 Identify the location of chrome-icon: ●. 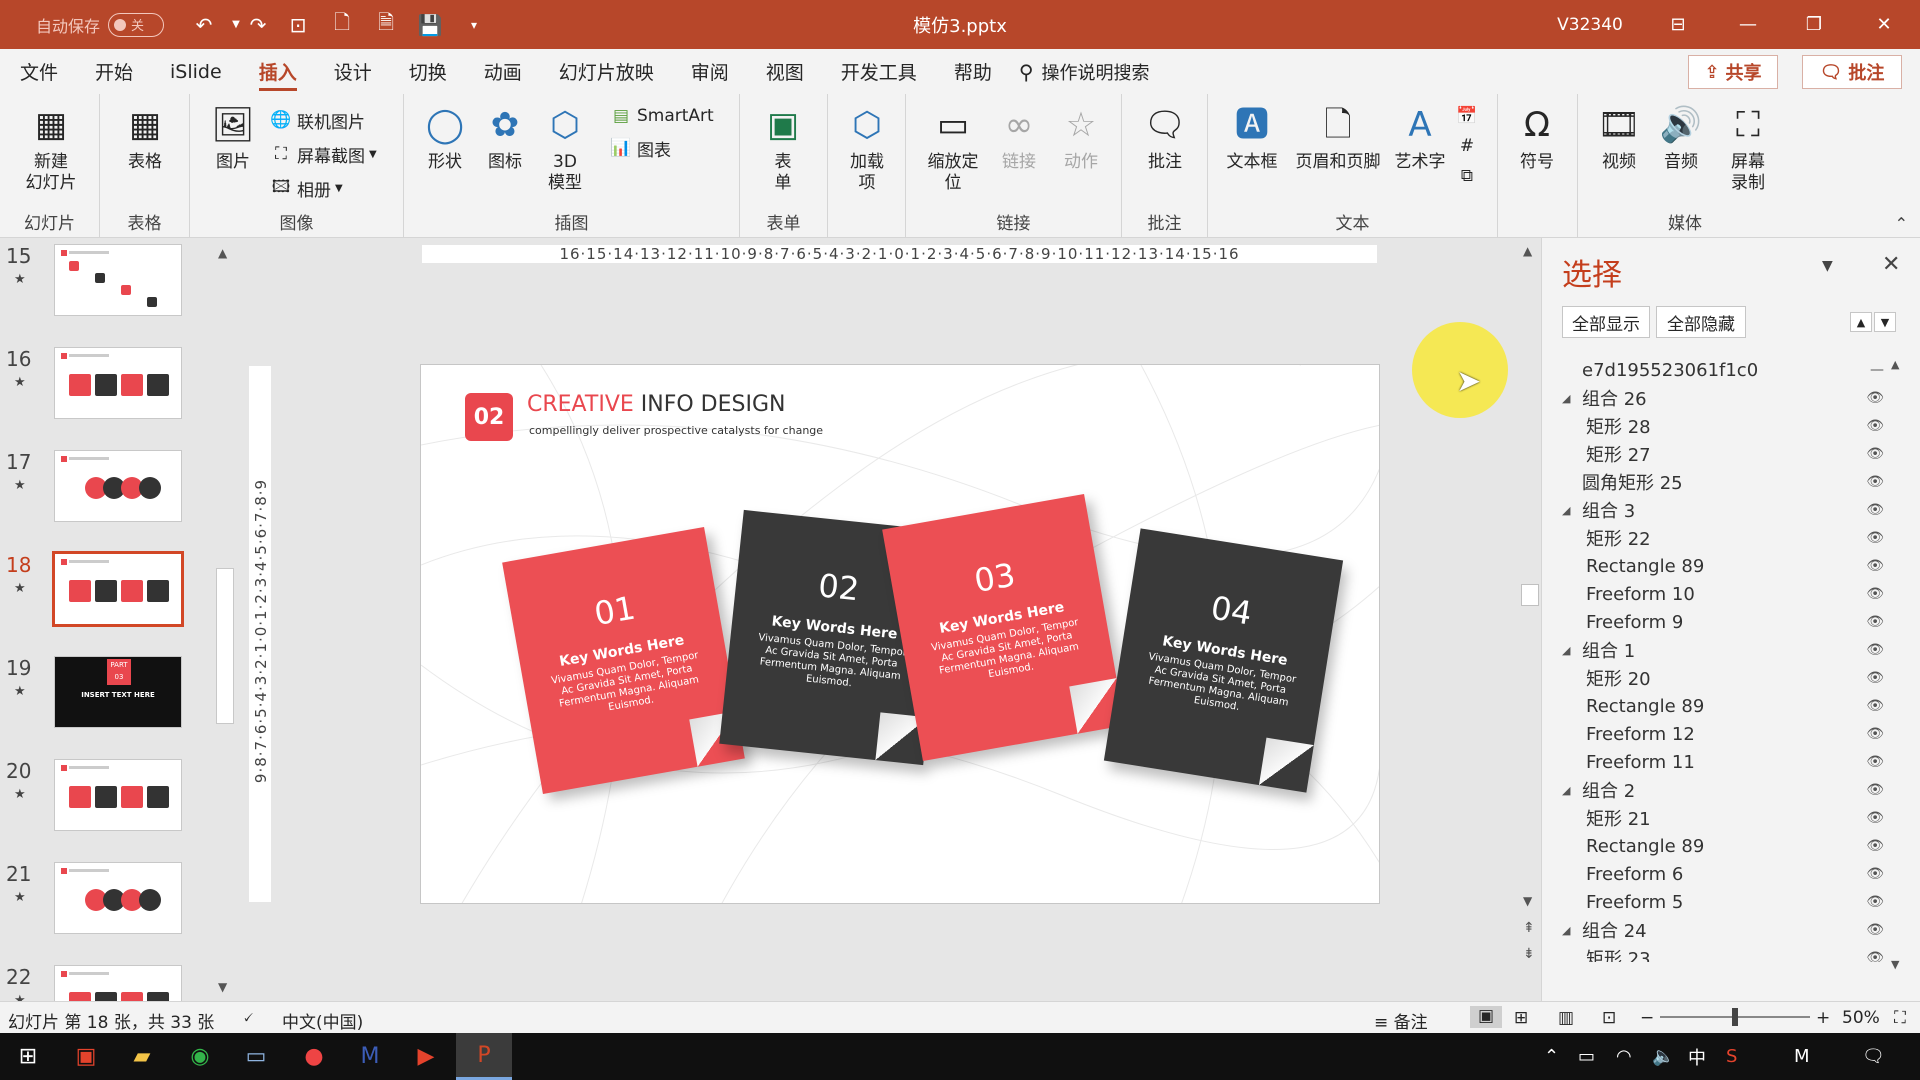
(314, 1056).